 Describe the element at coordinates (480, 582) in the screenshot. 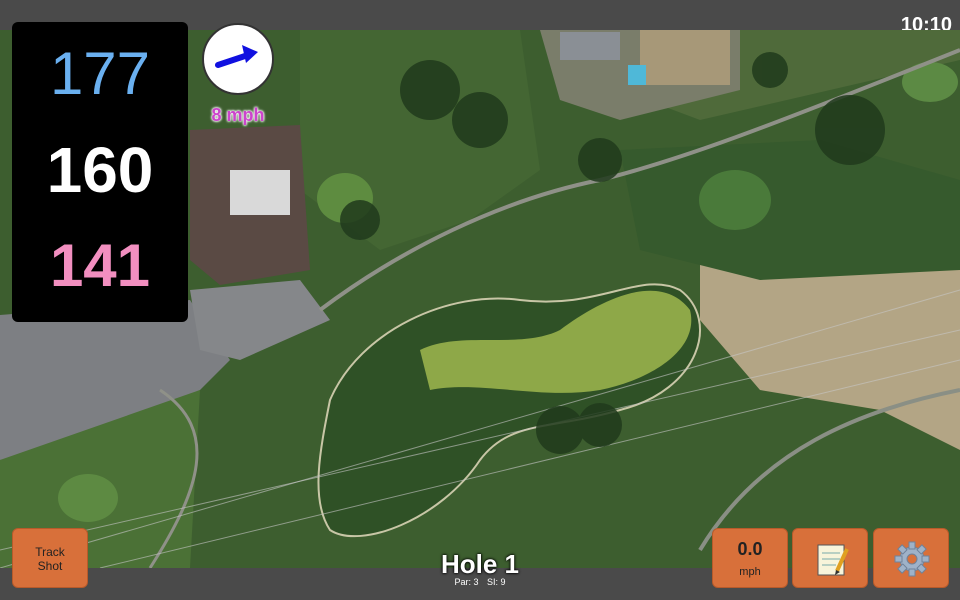

I see `hole-info: Par: 3 SI: 9` at that location.